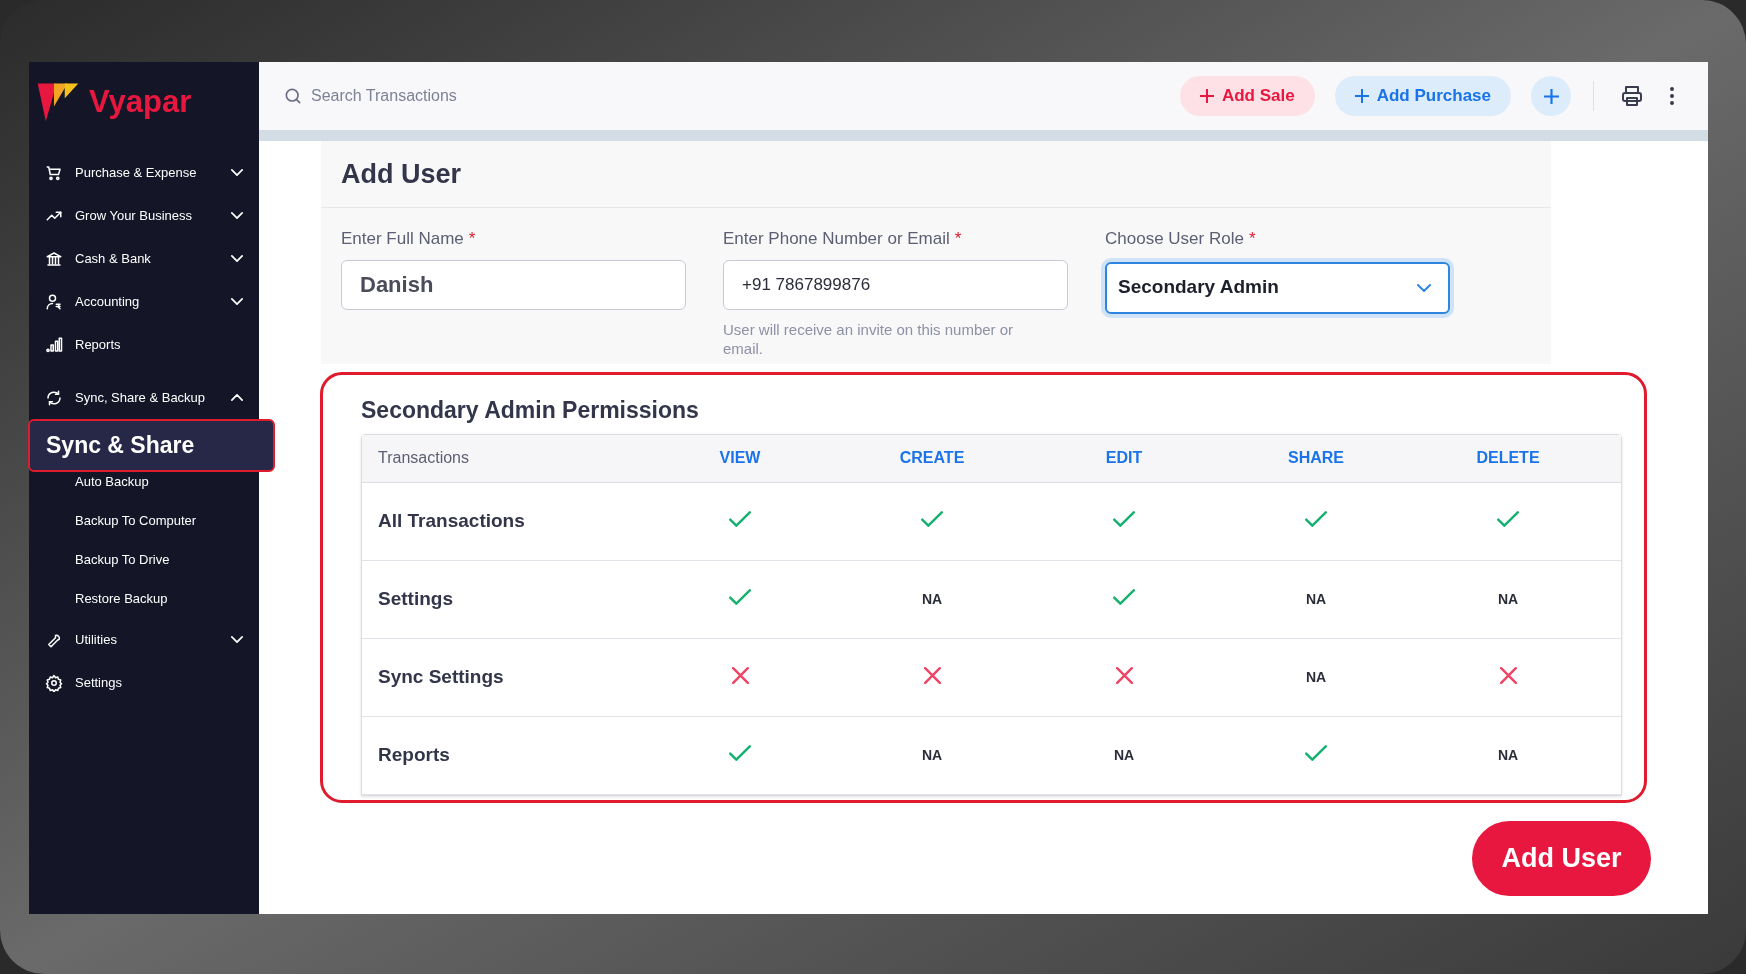 This screenshot has height=974, width=1746. I want to click on section-title: Secondary Admin Permissions, so click(530, 410).